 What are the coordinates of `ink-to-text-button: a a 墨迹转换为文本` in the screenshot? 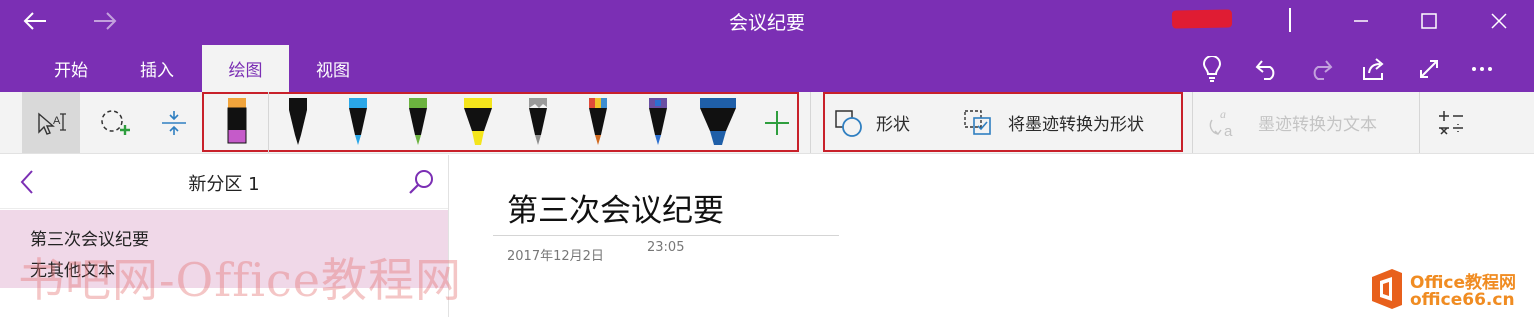 It's located at (1306, 122).